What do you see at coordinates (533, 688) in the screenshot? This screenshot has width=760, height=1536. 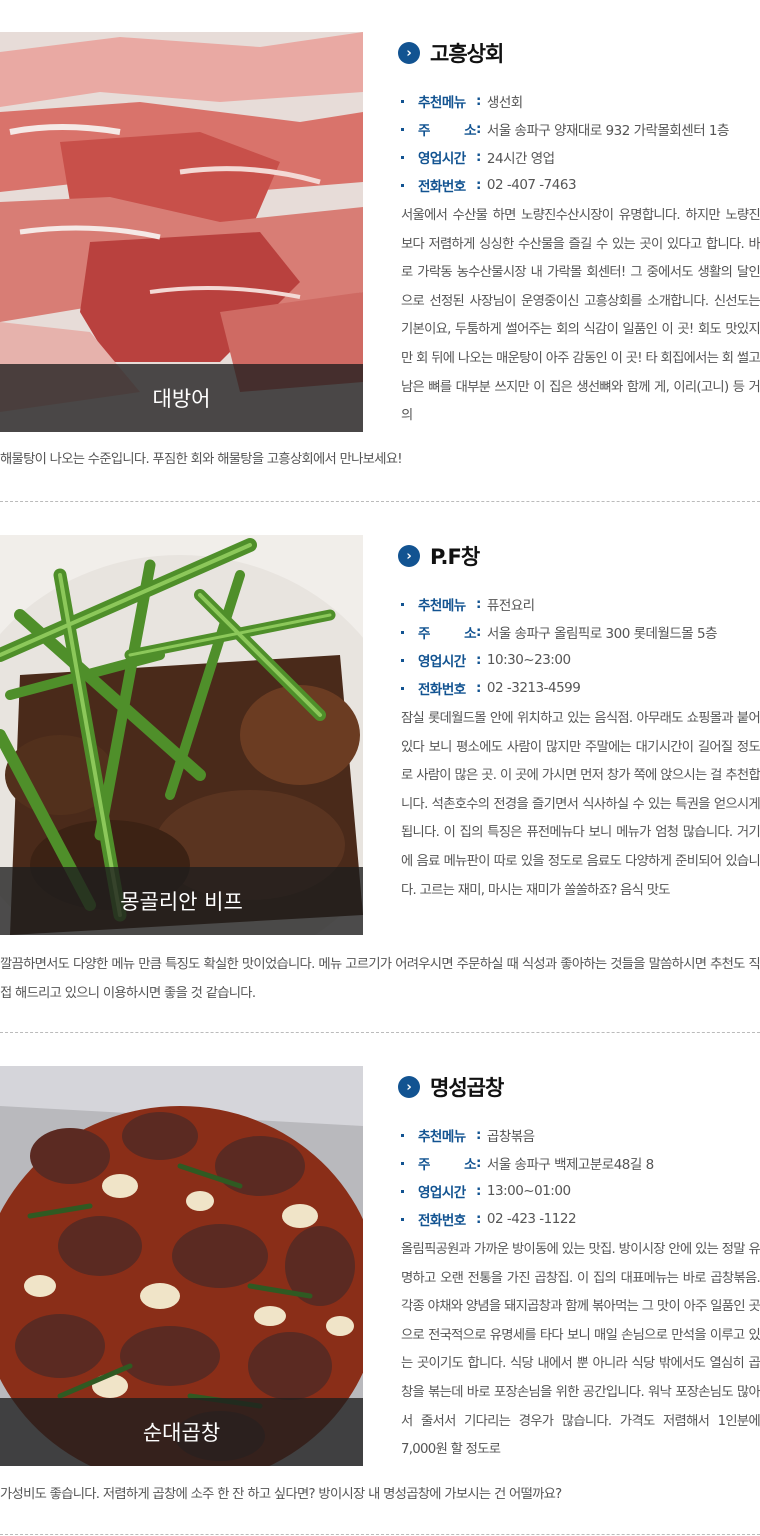 I see `info-value: 02 -3213-4599` at bounding box center [533, 688].